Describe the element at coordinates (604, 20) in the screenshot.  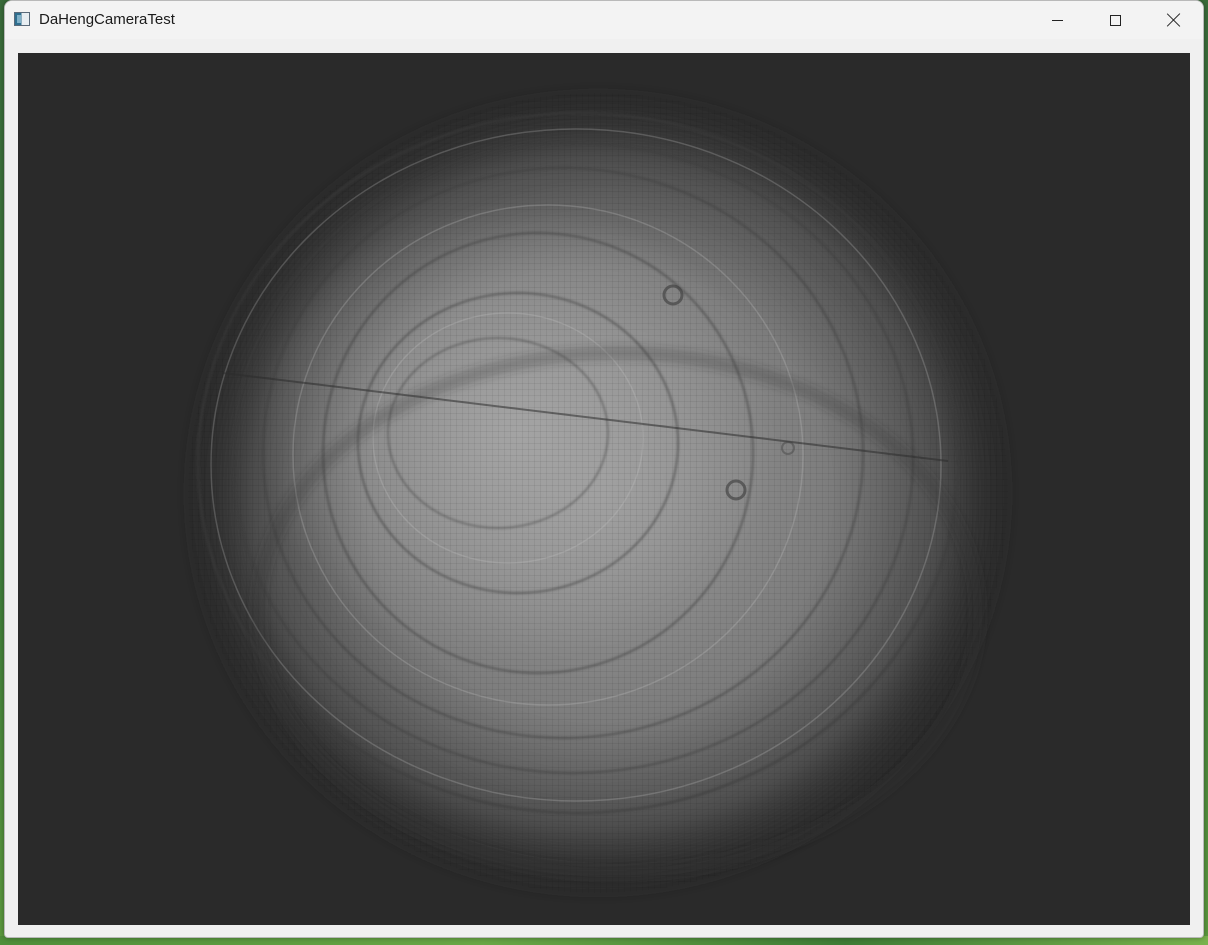
I see `title-bar: DaHengCameraTest` at that location.